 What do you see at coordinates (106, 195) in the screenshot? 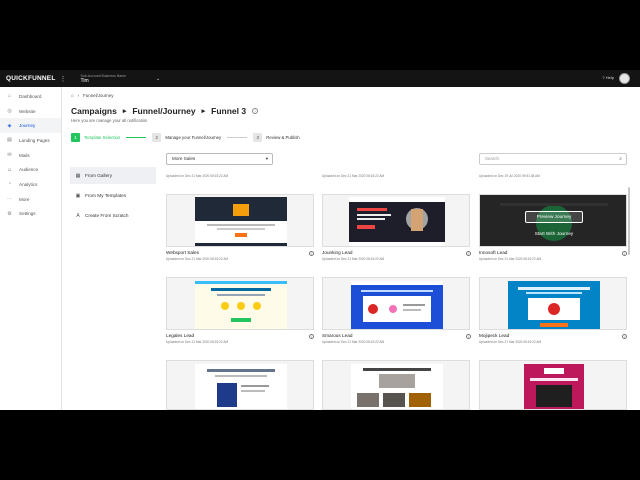
I see `source-label: From My Templates` at bounding box center [106, 195].